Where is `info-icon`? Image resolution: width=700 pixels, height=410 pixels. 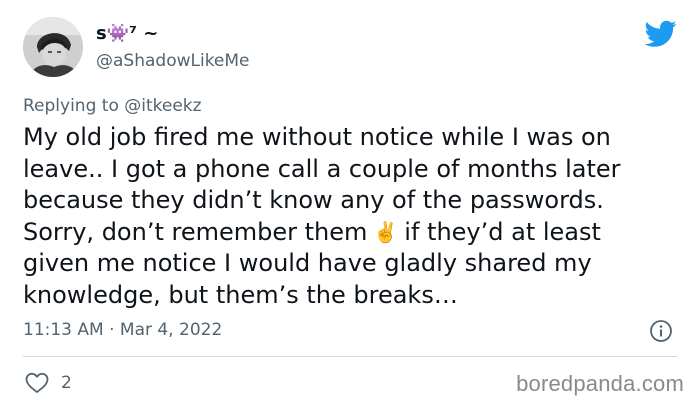 info-icon is located at coordinates (661, 331).